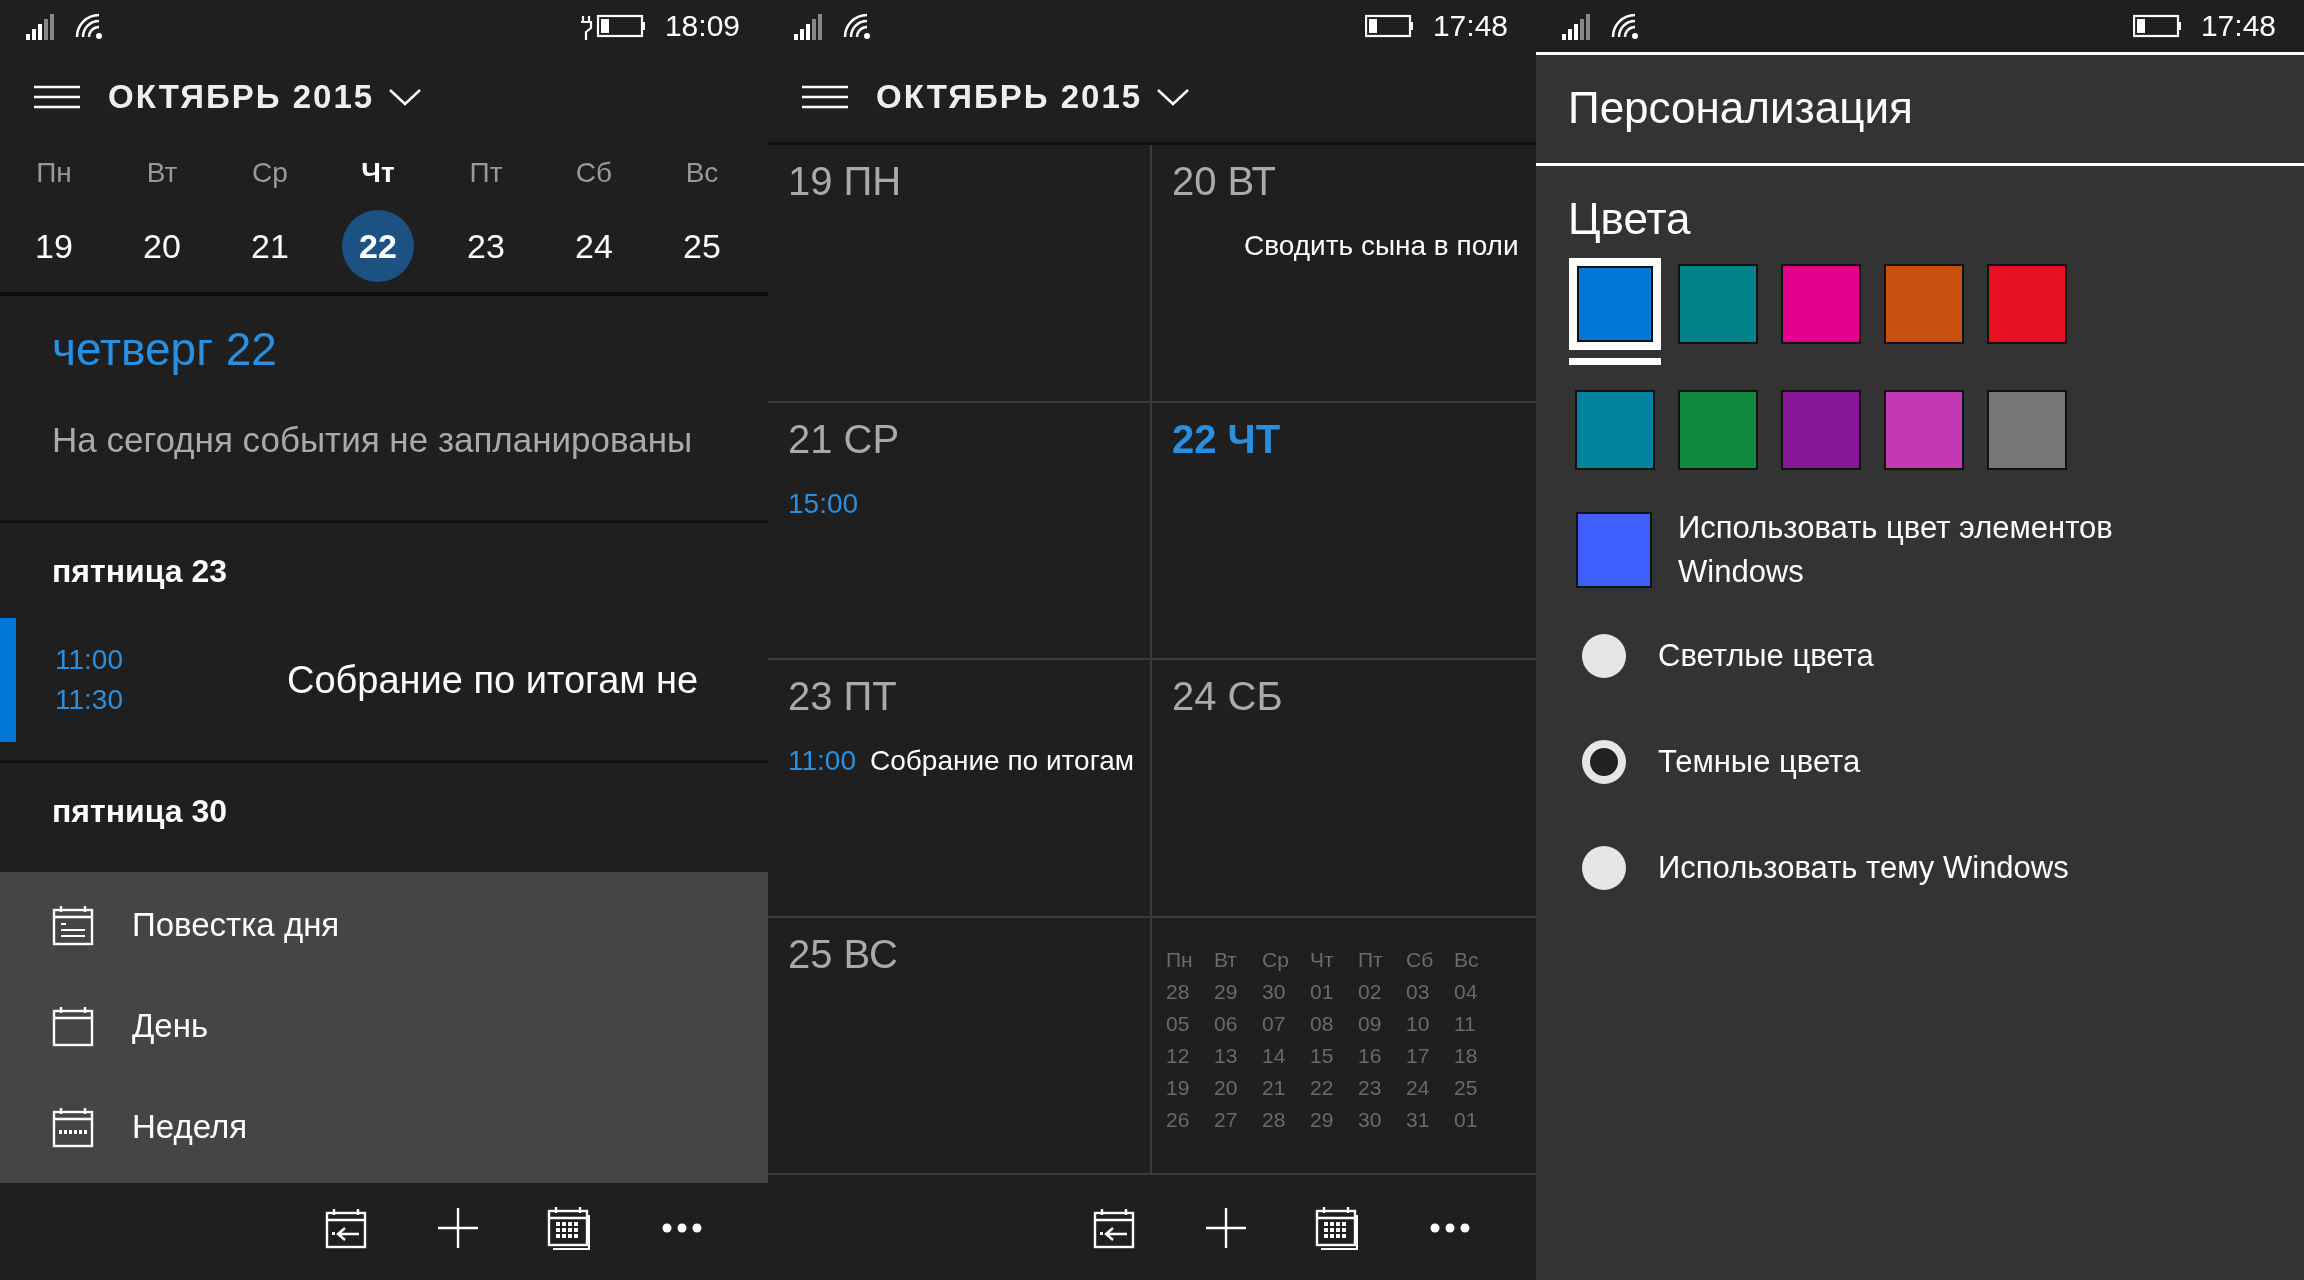 This screenshot has width=2304, height=1280. What do you see at coordinates (1226, 438) in the screenshot?
I see `day-label: 22 ЧТ` at bounding box center [1226, 438].